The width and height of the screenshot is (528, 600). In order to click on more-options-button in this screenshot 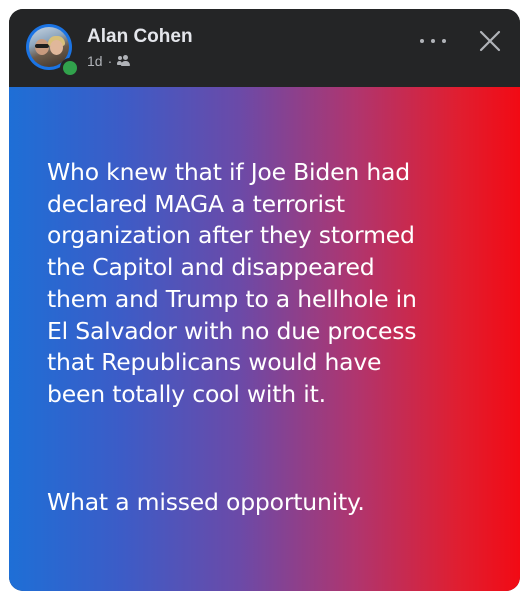, I will do `click(433, 41)`.